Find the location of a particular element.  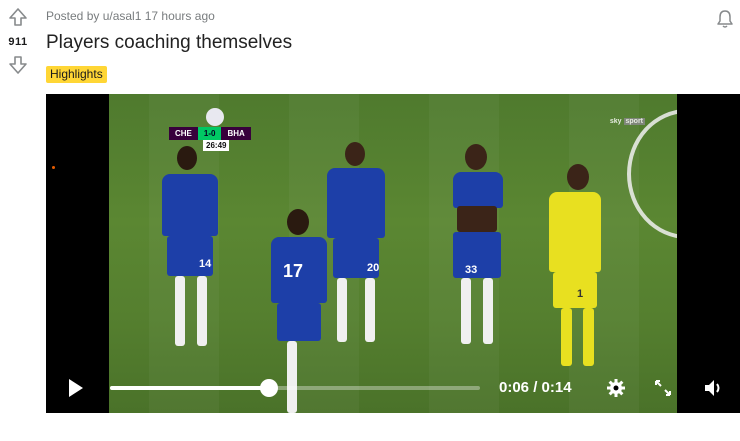

vote-column: 911 is located at coordinates (18, 41).